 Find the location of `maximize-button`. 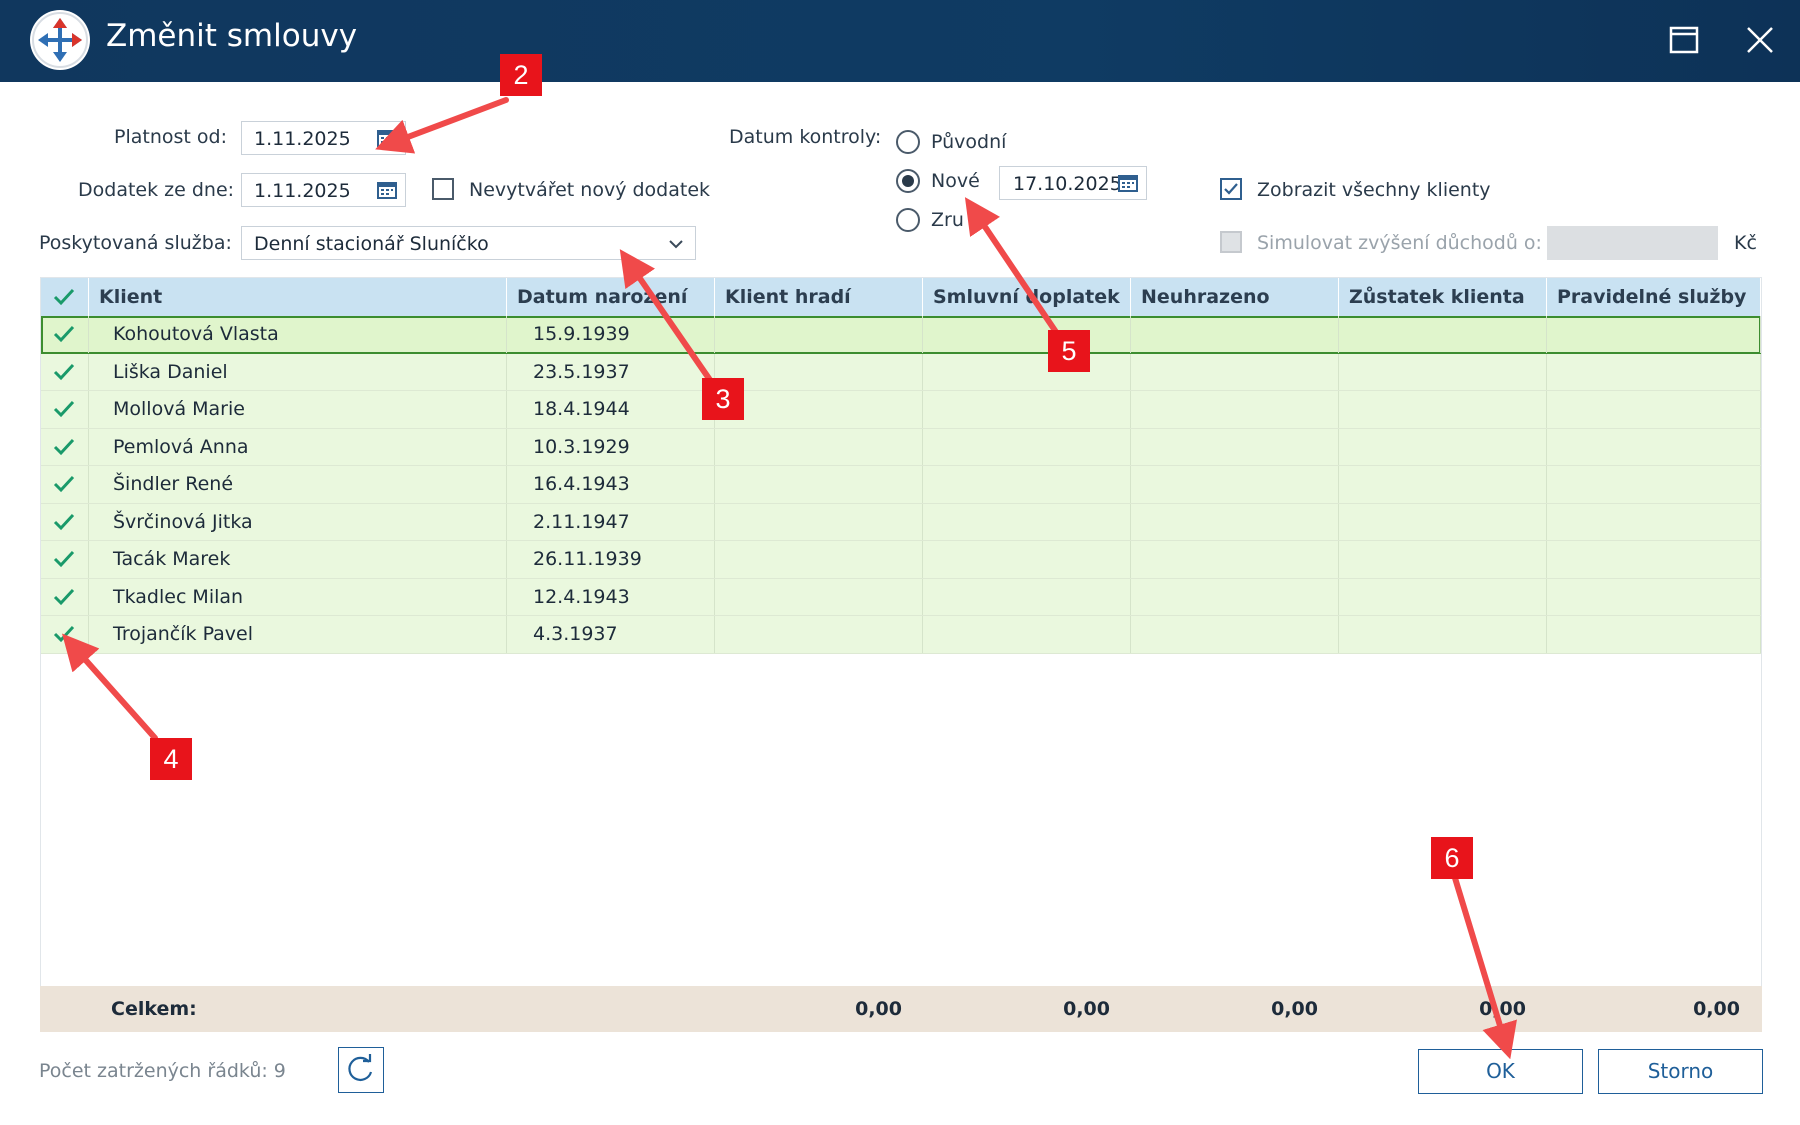

maximize-button is located at coordinates (1684, 40).